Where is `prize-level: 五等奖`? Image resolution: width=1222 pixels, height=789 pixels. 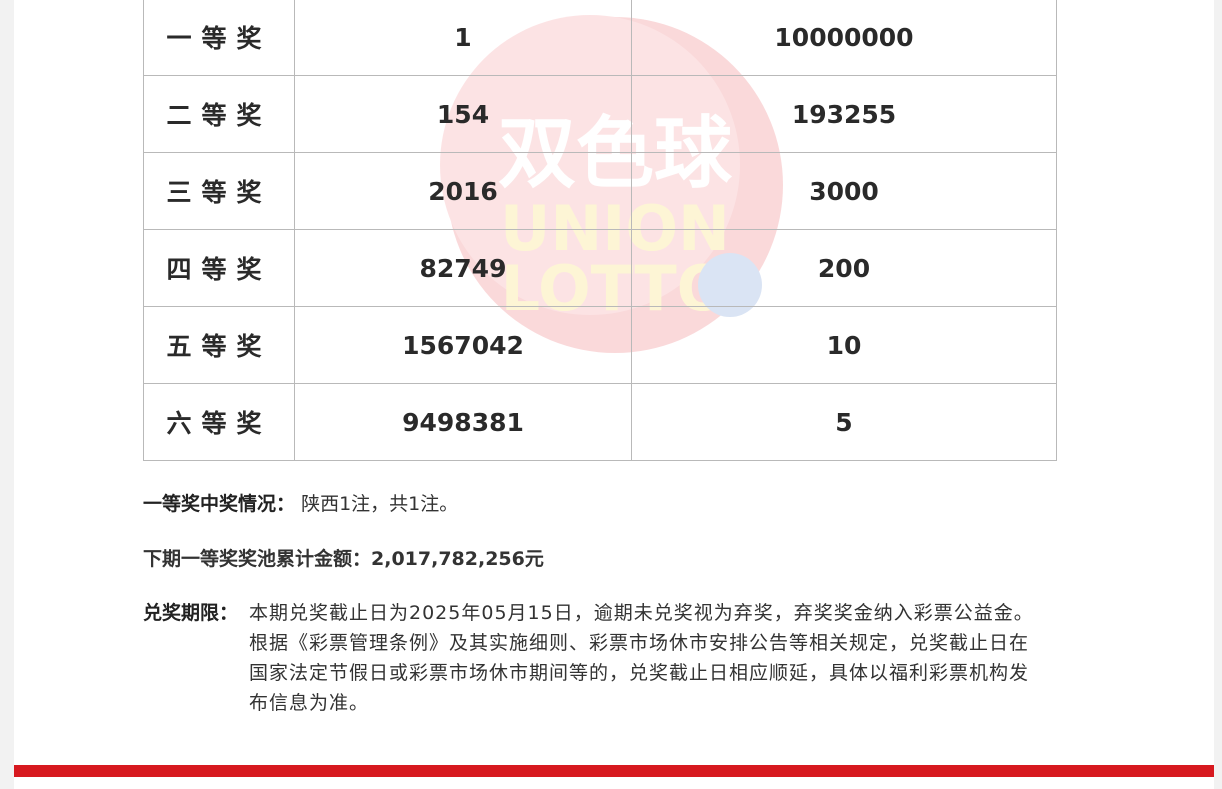 prize-level: 五等奖 is located at coordinates (219, 345).